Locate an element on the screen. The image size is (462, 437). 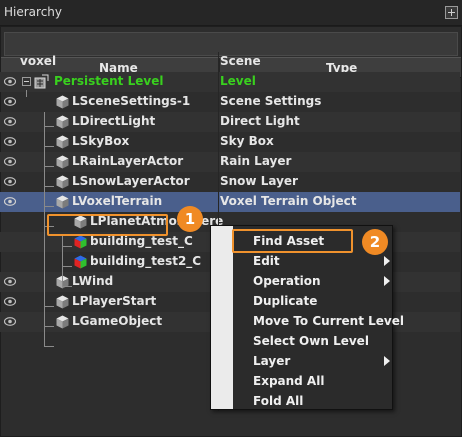
row-name: LGameObject is located at coordinates (117, 321).